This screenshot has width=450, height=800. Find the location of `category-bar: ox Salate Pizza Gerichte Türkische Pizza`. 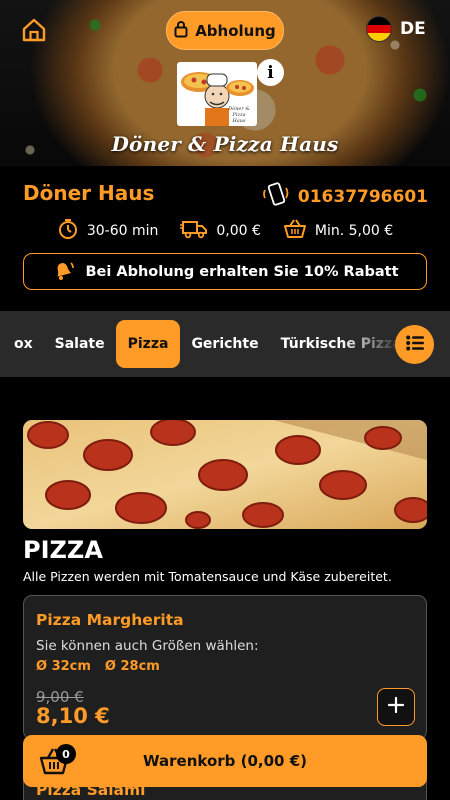

category-bar: ox Salate Pizza Gerichte Türkische Pizza is located at coordinates (225, 344).